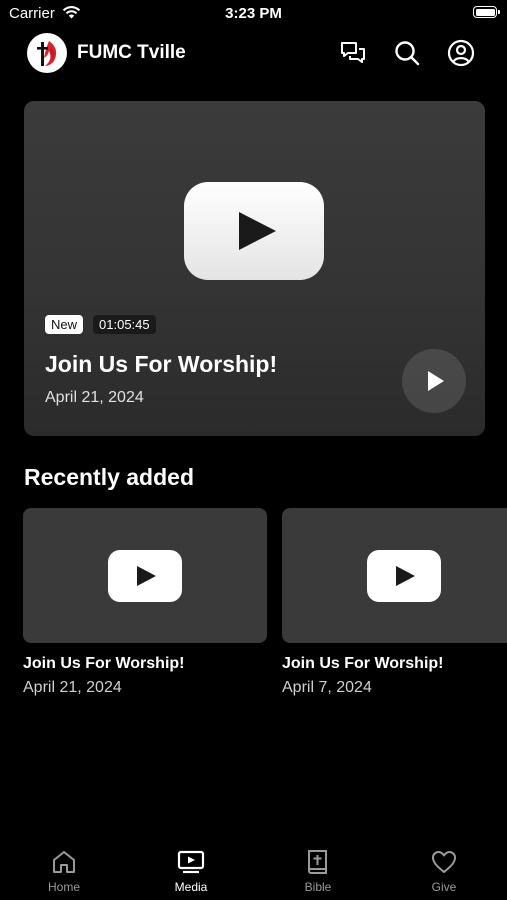 The image size is (507, 900). I want to click on tv-play-icon, so click(191, 862).